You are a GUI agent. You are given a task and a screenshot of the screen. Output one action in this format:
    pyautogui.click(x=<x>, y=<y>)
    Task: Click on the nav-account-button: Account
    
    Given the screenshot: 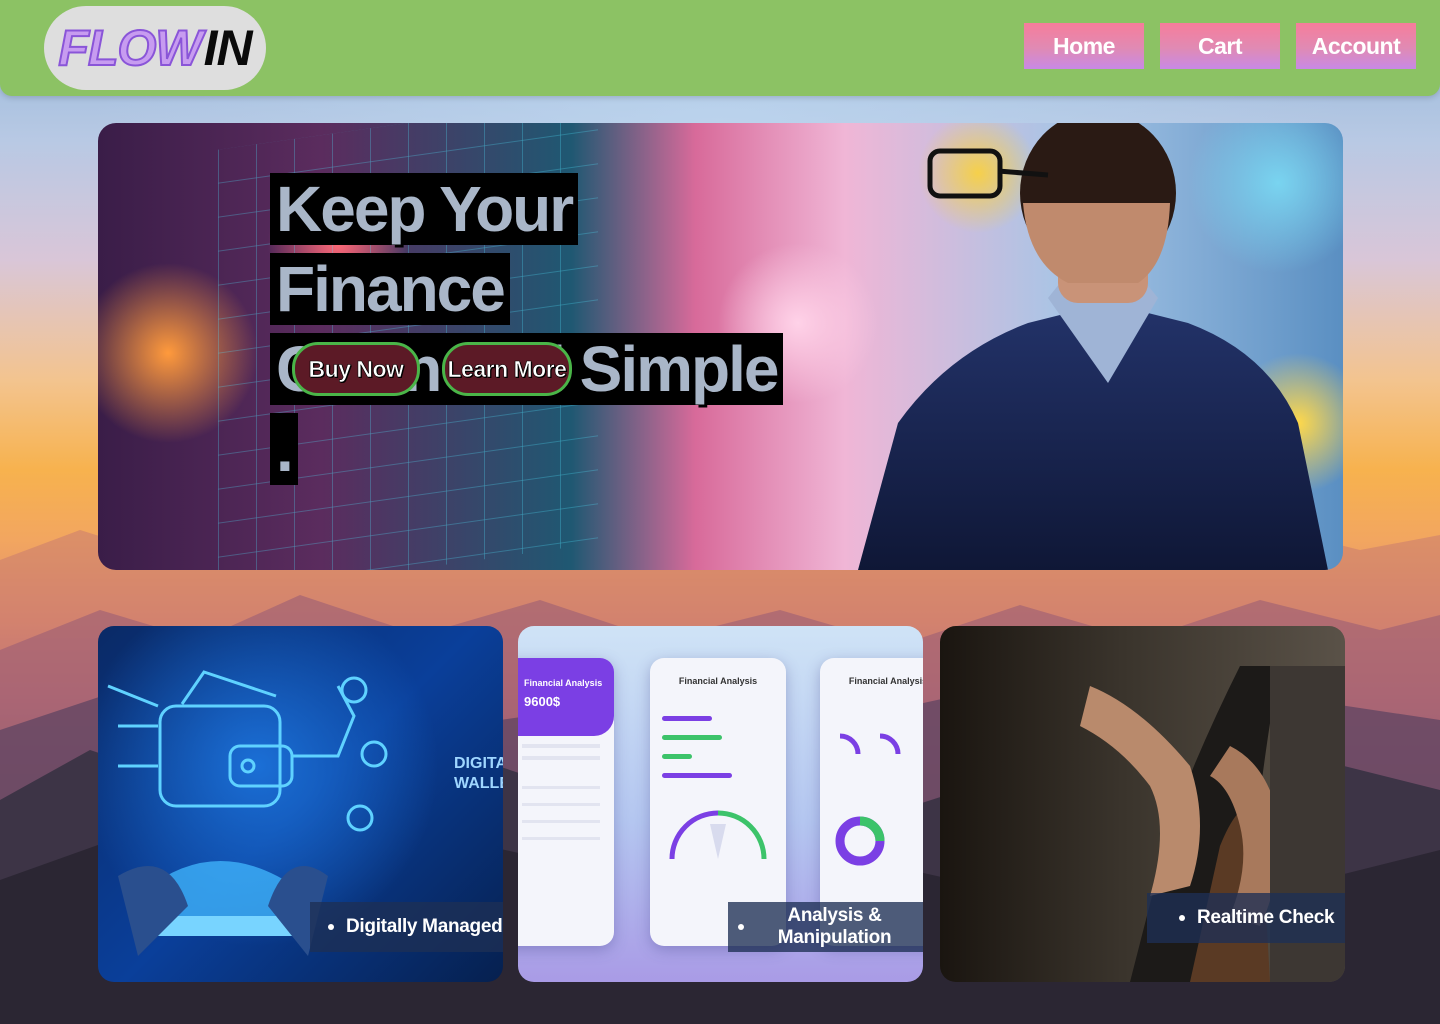 What is the action you would take?
    pyautogui.click(x=1356, y=46)
    